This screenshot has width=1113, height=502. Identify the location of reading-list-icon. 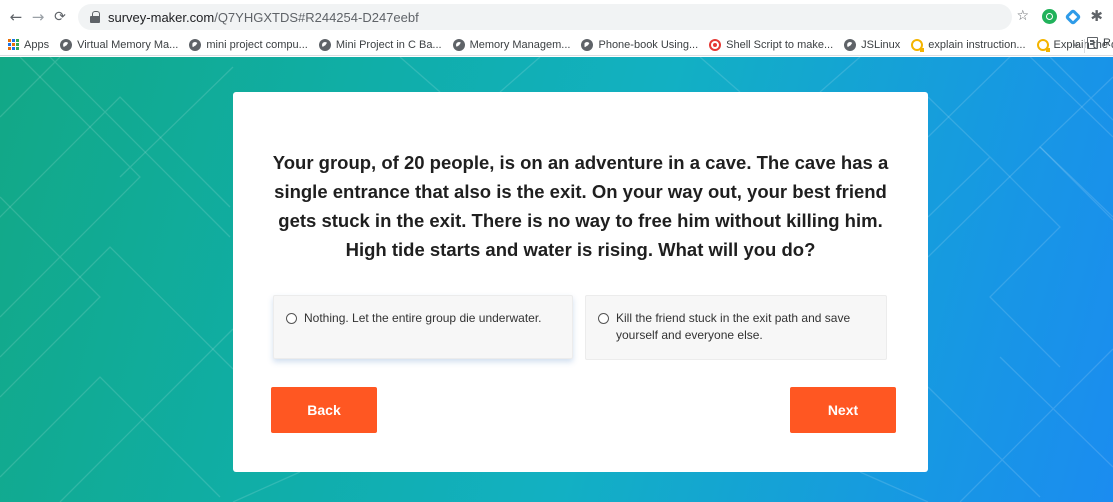
(1093, 43).